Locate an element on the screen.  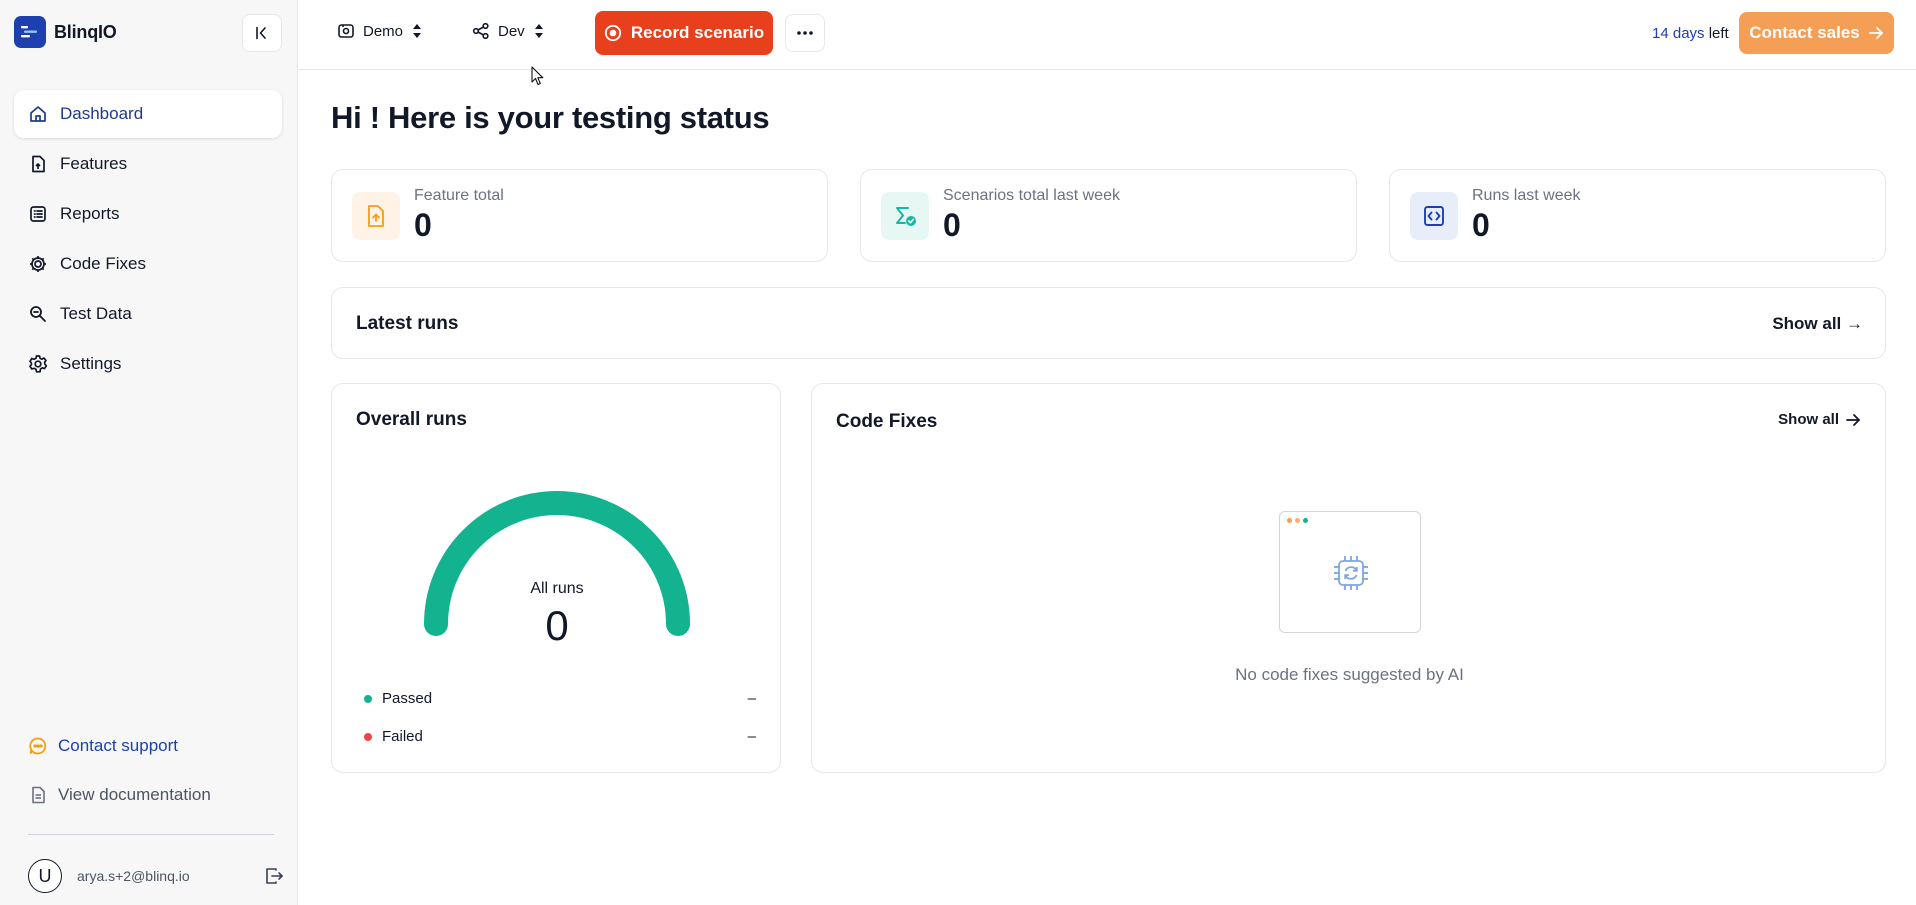
sidebar-item-label: Features is located at coordinates (94, 163).